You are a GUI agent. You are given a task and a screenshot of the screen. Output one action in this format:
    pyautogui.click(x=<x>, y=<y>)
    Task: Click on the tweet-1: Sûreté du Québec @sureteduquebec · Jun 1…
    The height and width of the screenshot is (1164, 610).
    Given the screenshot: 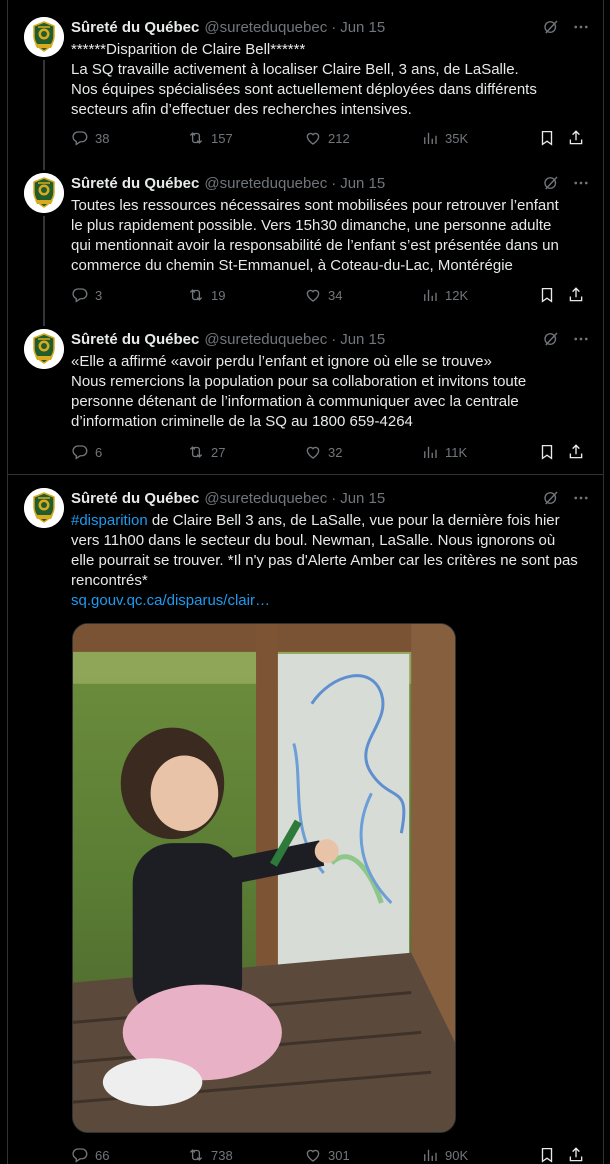 What is the action you would take?
    pyautogui.click(x=305, y=90)
    